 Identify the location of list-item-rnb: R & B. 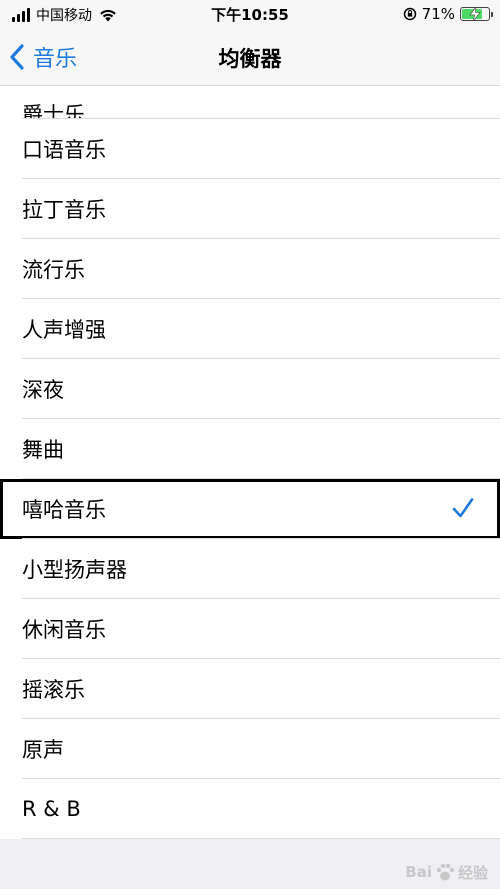
(250, 809).